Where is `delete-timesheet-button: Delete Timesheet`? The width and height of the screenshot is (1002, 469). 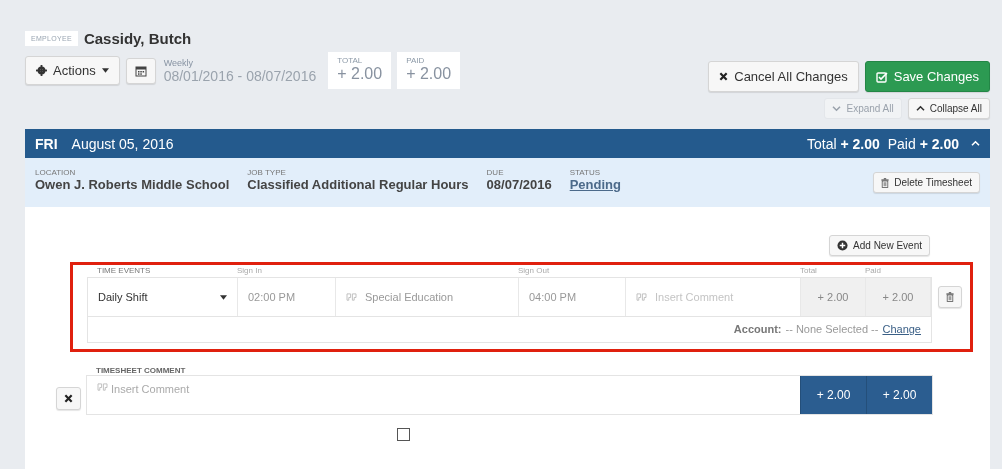 delete-timesheet-button: Delete Timesheet is located at coordinates (926, 182).